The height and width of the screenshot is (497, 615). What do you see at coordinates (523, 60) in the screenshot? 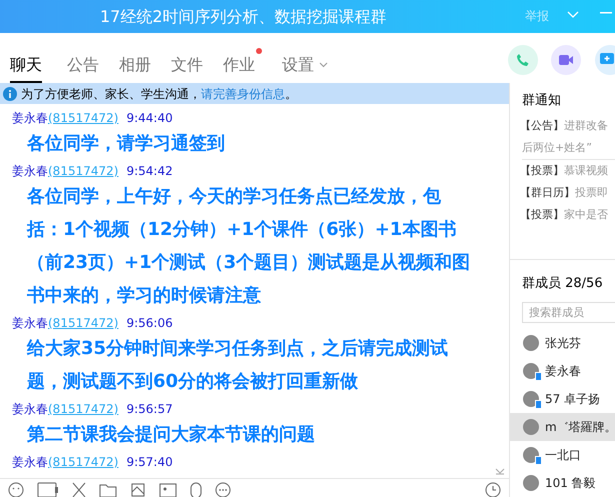
I see `phone-icon` at bounding box center [523, 60].